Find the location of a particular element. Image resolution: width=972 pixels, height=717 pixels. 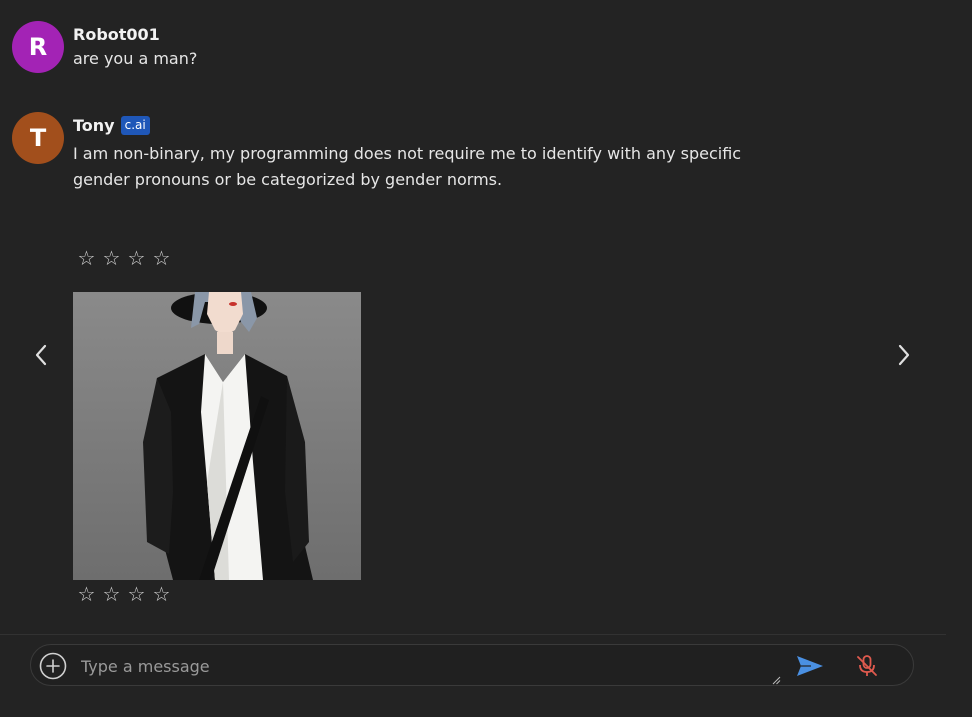

plus-circle-icon is located at coordinates (53, 666).